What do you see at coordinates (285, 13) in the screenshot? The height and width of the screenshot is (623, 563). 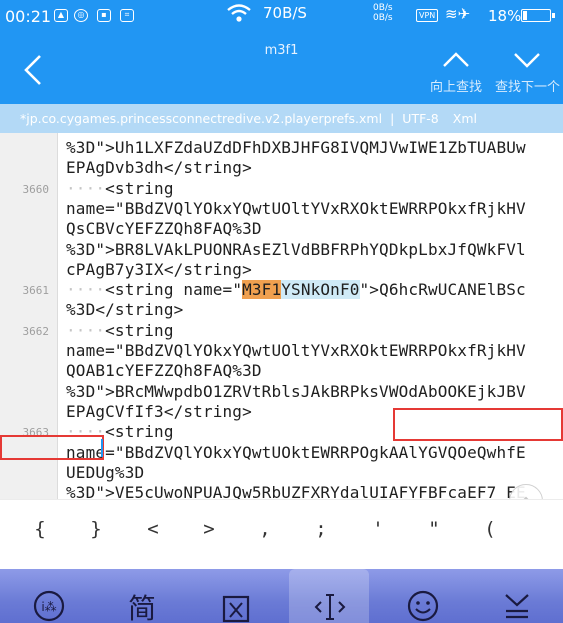 I see `network-speed: 70B/S` at bounding box center [285, 13].